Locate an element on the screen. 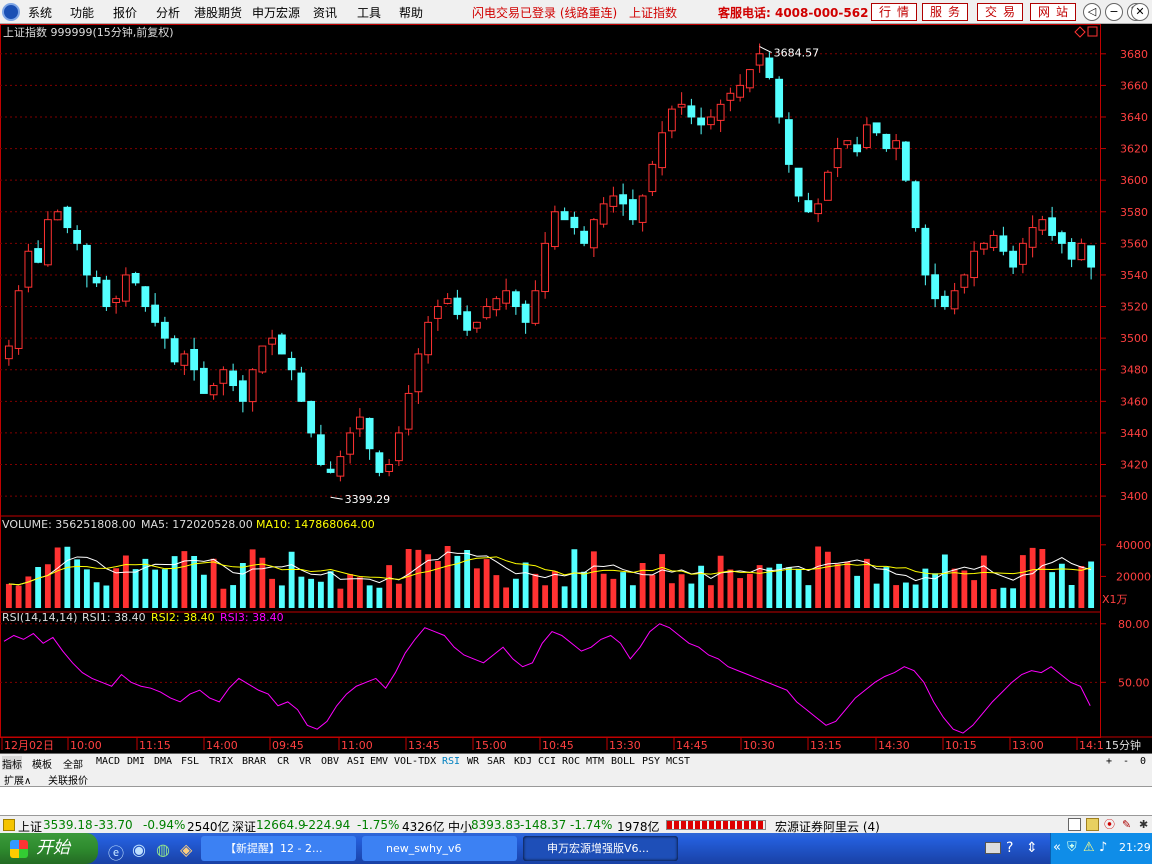  indicator-tab-roc: ROC is located at coordinates (571, 761).